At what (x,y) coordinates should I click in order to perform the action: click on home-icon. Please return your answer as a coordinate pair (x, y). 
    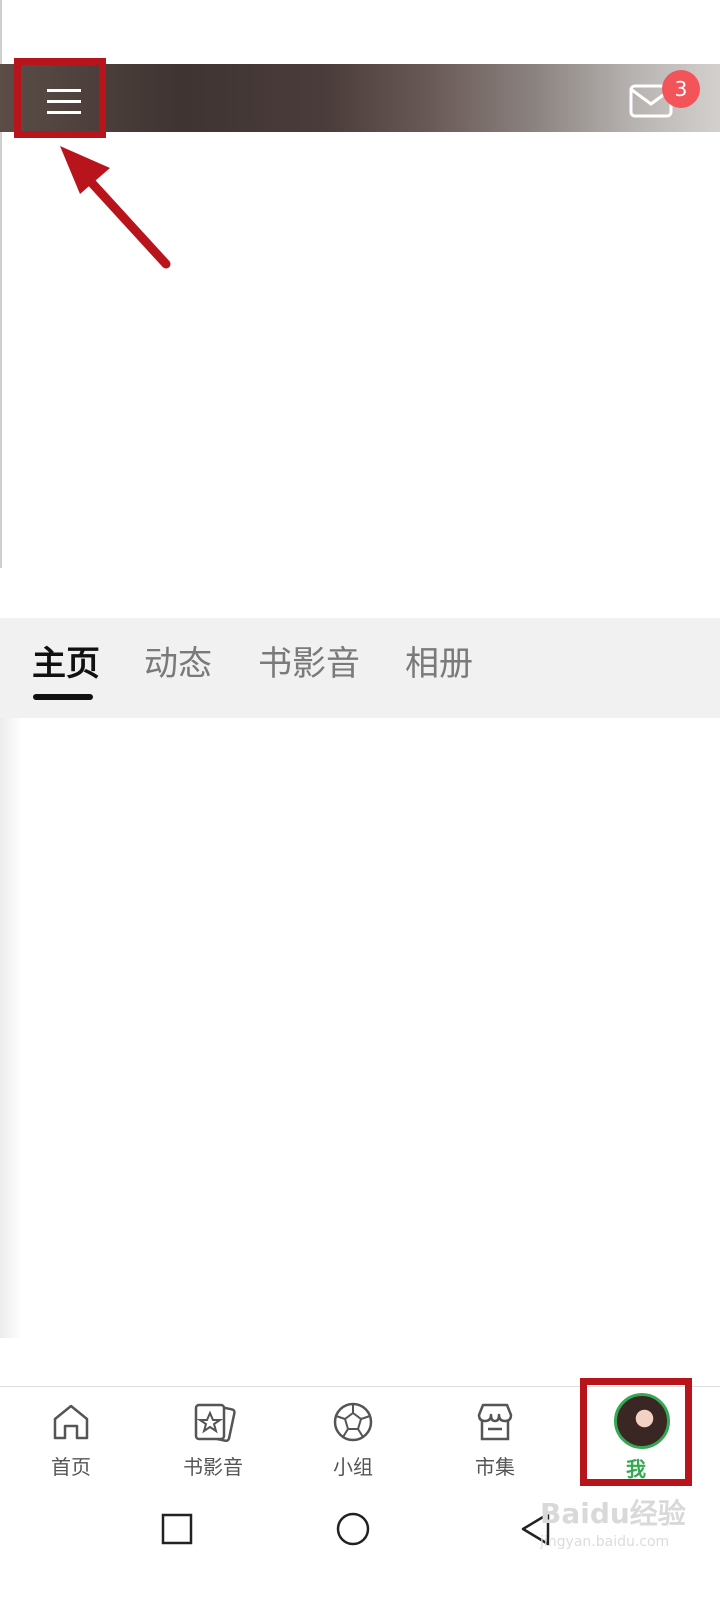
    Looking at the image, I should click on (71, 1422).